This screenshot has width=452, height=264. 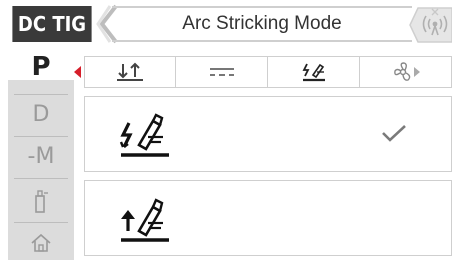 I want to click on tab-pulse, so click(x=130, y=72).